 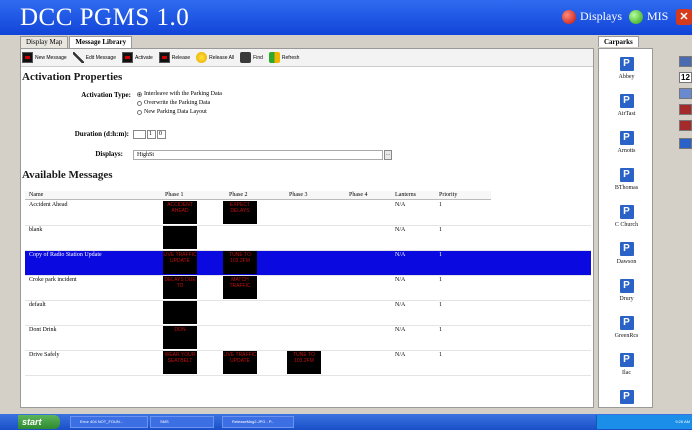 I want to click on release-button: Release, so click(x=174, y=57).